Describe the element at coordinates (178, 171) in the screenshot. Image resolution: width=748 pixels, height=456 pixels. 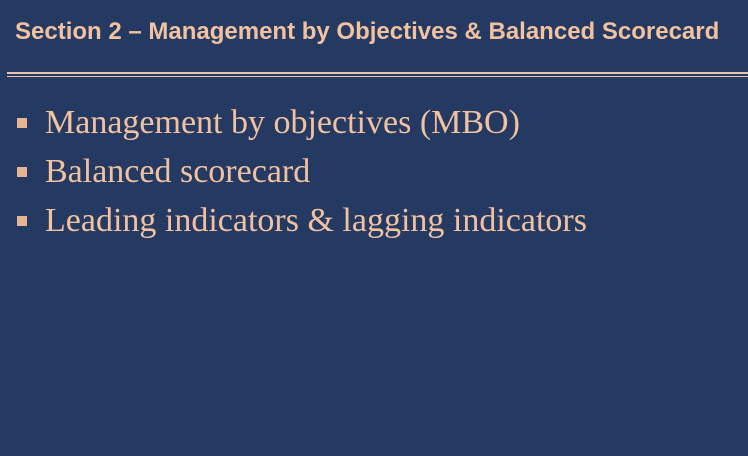
I see `bullet-text: Balanced scorecard` at that location.